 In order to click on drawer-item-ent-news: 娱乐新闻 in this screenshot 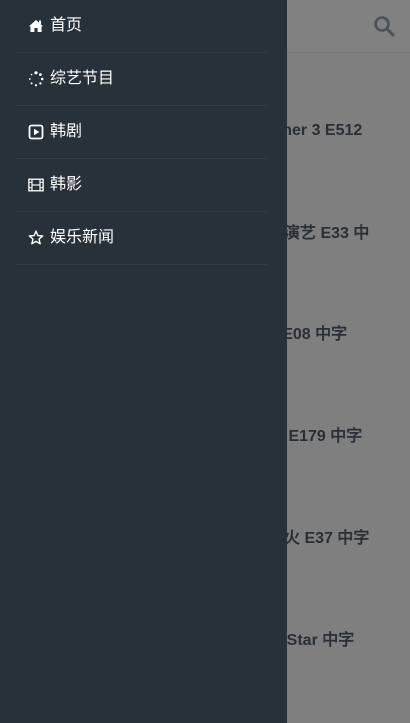, I will do `click(141, 238)`.